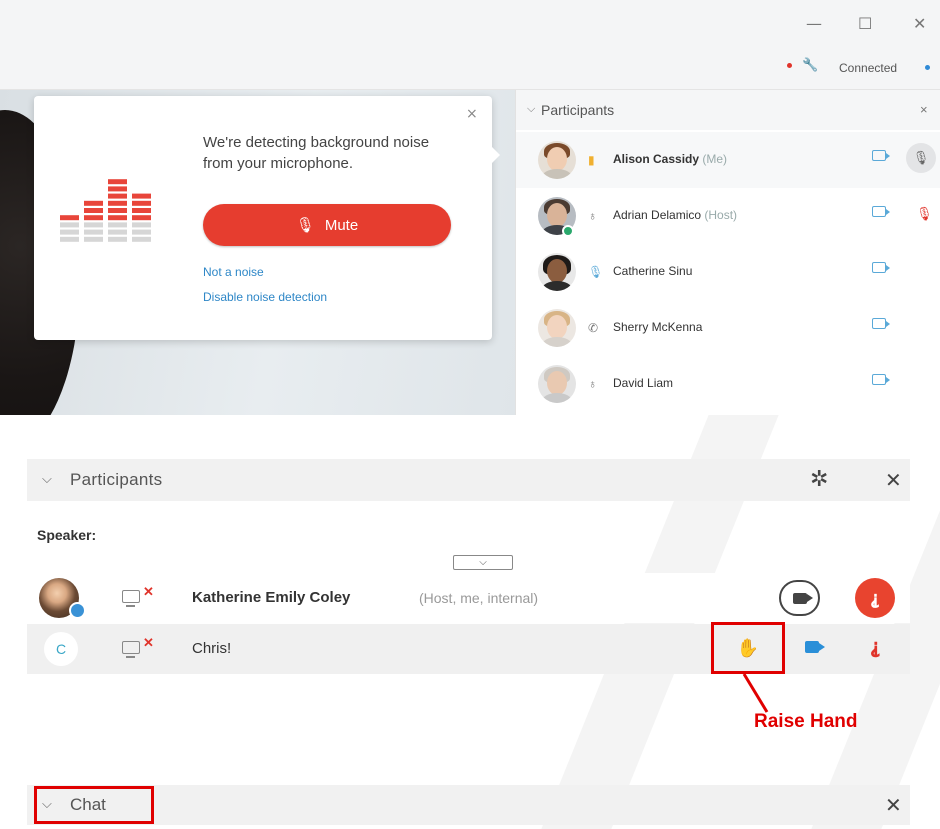  What do you see at coordinates (593, 328) in the screenshot?
I see `phone-icon: ✆` at bounding box center [593, 328].